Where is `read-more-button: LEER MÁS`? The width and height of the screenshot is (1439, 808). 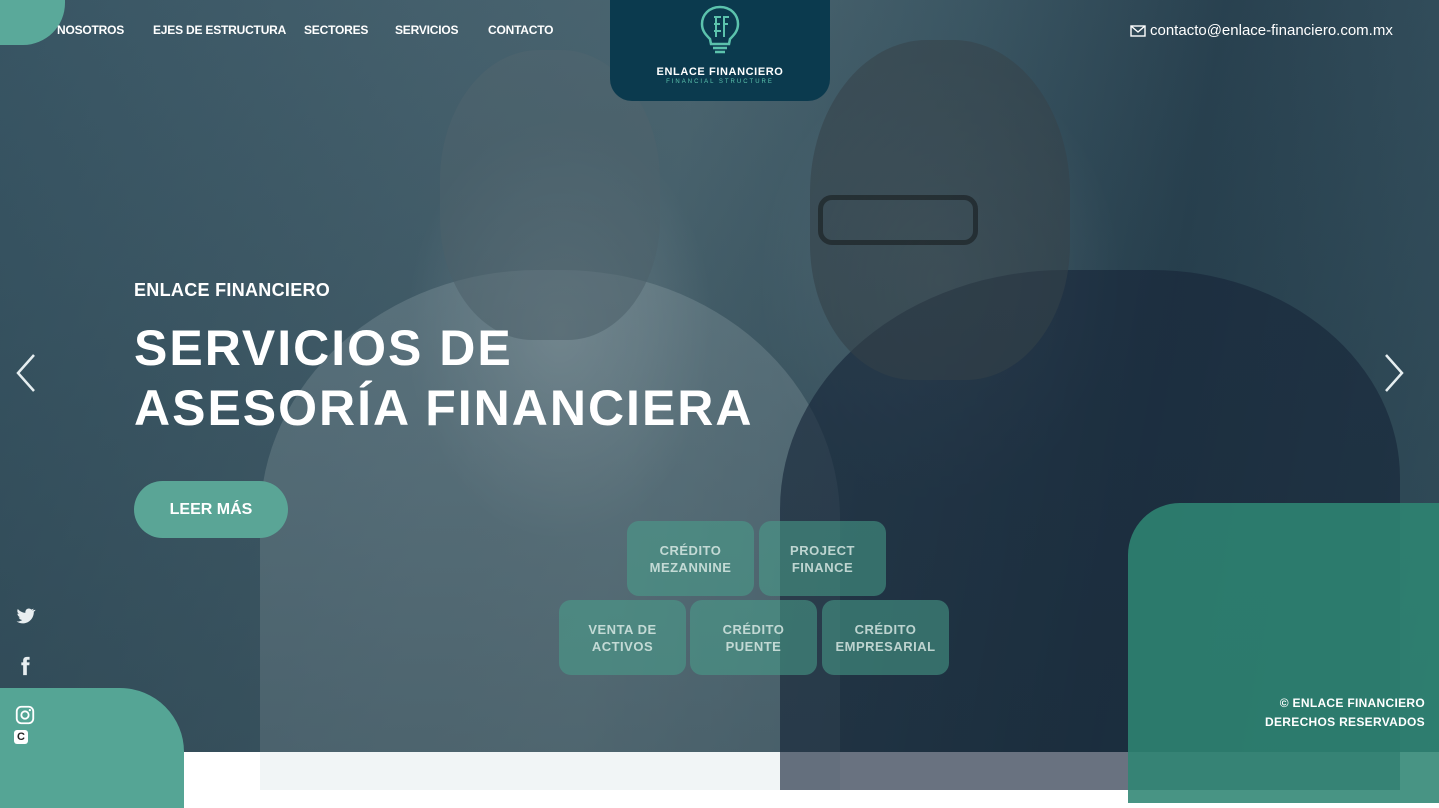
read-more-button: LEER MÁS is located at coordinates (211, 509).